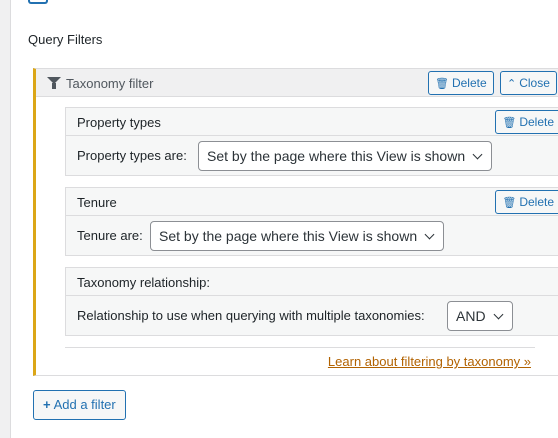 This screenshot has height=438, width=558. I want to click on filter-header: Taxonomy filter 🗑 Delete ⌃ Close, so click(297, 83).